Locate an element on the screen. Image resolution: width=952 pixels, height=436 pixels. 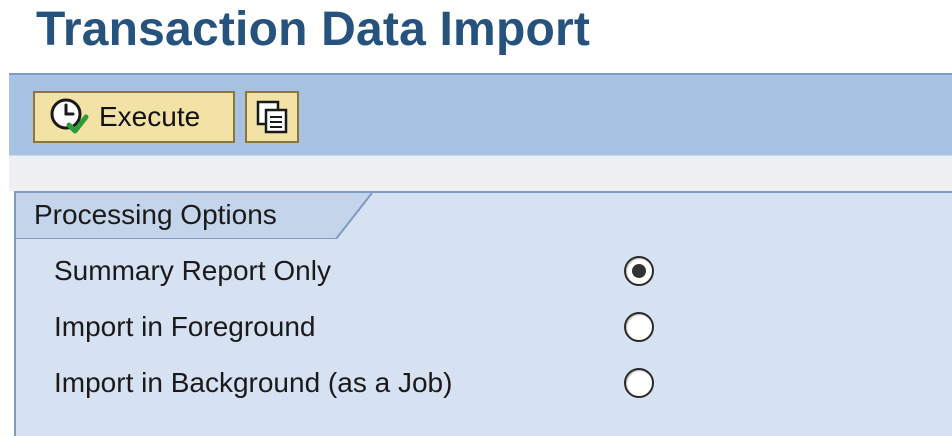
summary-report-radio is located at coordinates (639, 271).